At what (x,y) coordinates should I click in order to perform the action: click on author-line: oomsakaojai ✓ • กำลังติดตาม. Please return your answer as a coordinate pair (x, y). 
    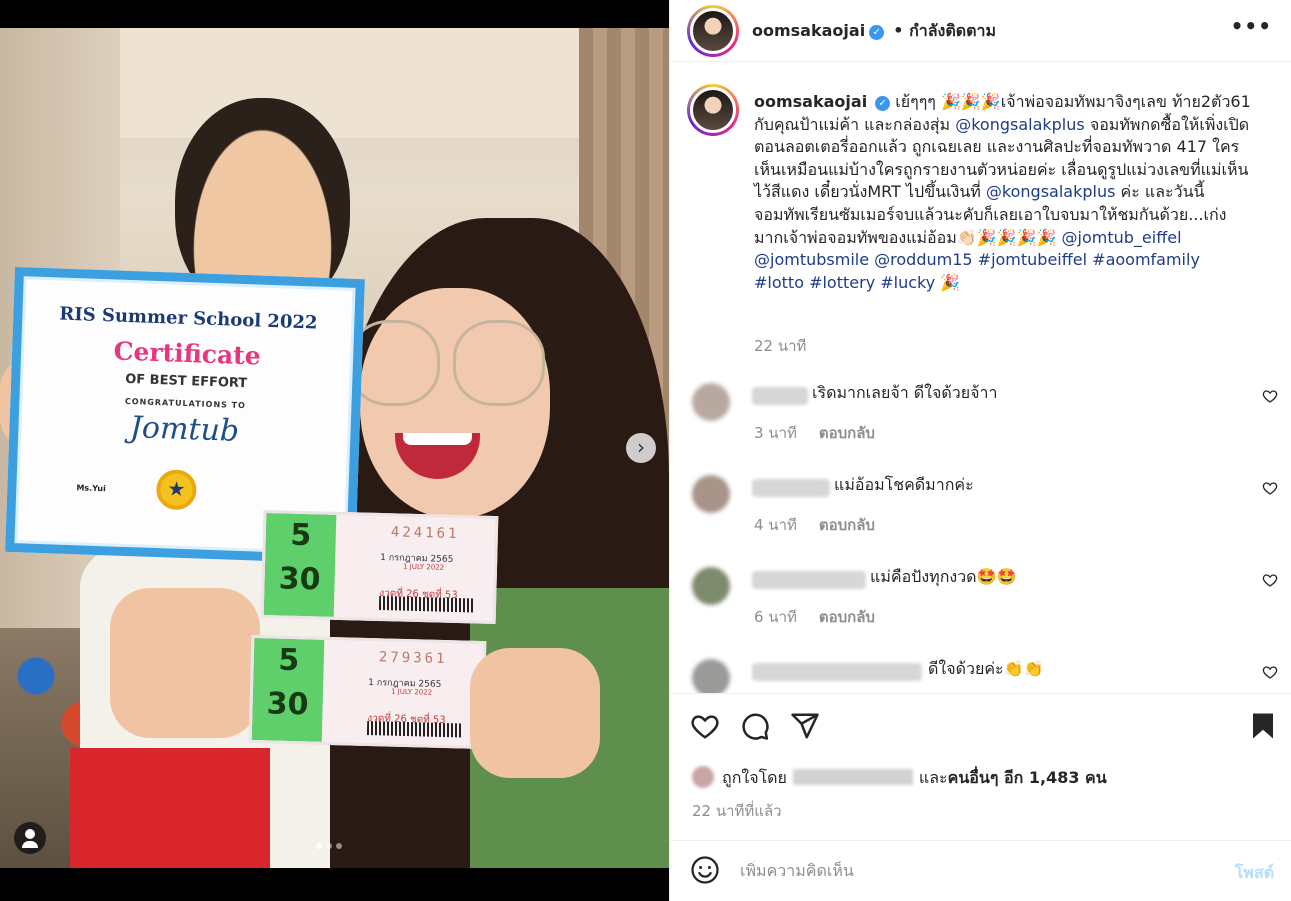
    Looking at the image, I should click on (874, 31).